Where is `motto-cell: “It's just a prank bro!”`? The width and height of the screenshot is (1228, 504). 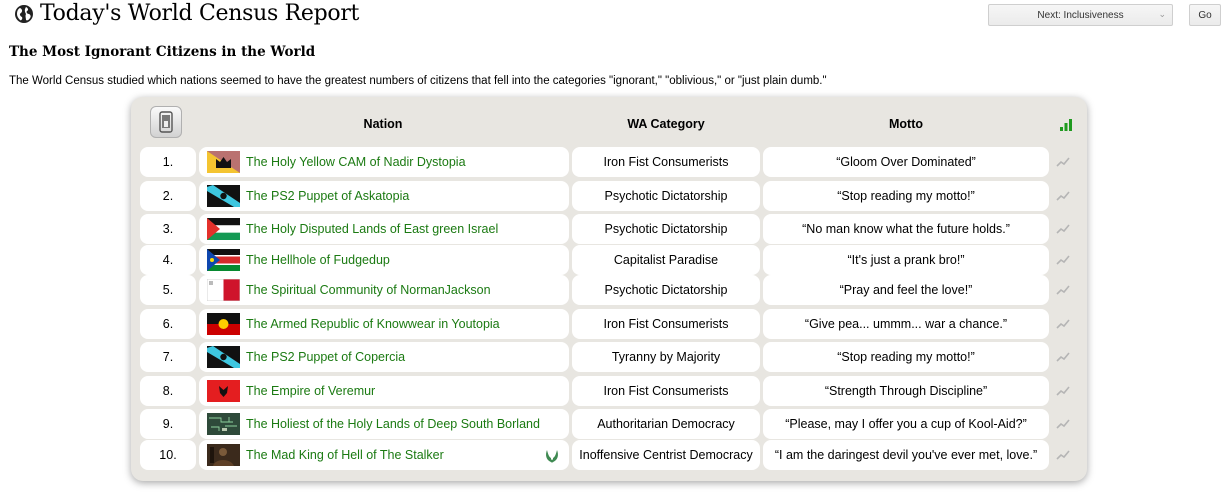 motto-cell: “It's just a prank bro!” is located at coordinates (906, 260).